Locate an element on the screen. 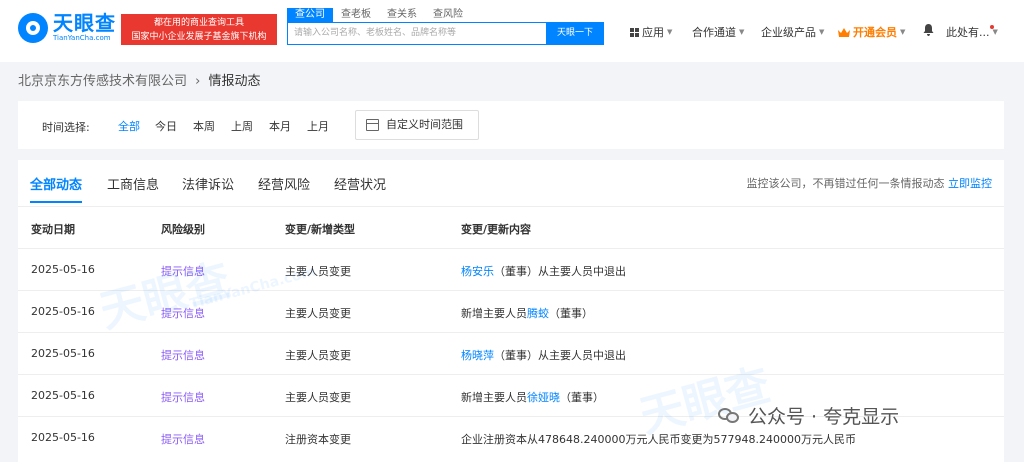  monitor-prompt: 监控该公司，不再错过任何一条情报动态 立即监控 is located at coordinates (870, 183).